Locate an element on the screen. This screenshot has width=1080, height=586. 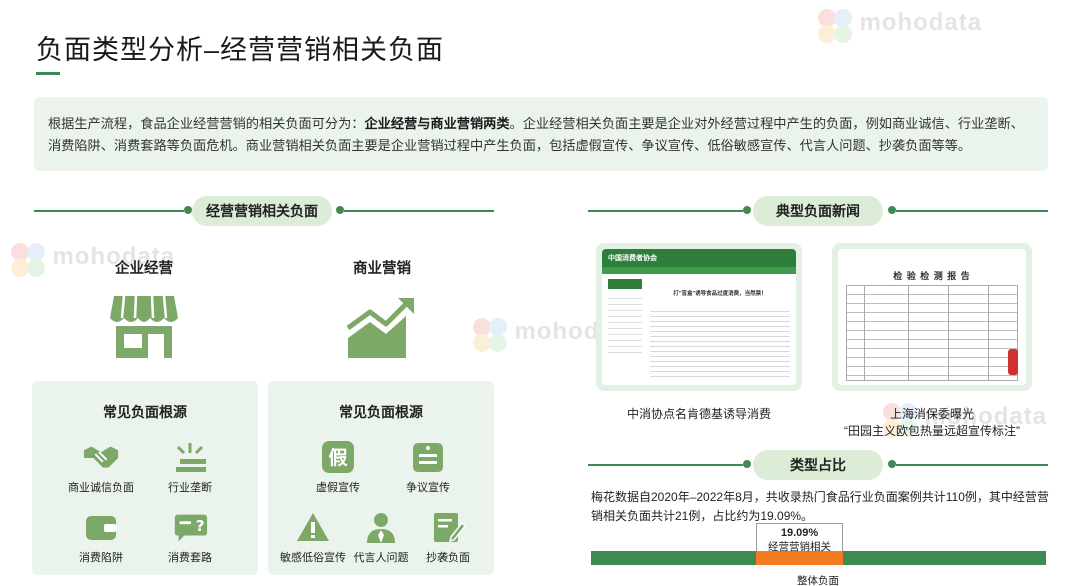
report-title: 检 验 检 测 报 告 is located at coordinates (932, 276).